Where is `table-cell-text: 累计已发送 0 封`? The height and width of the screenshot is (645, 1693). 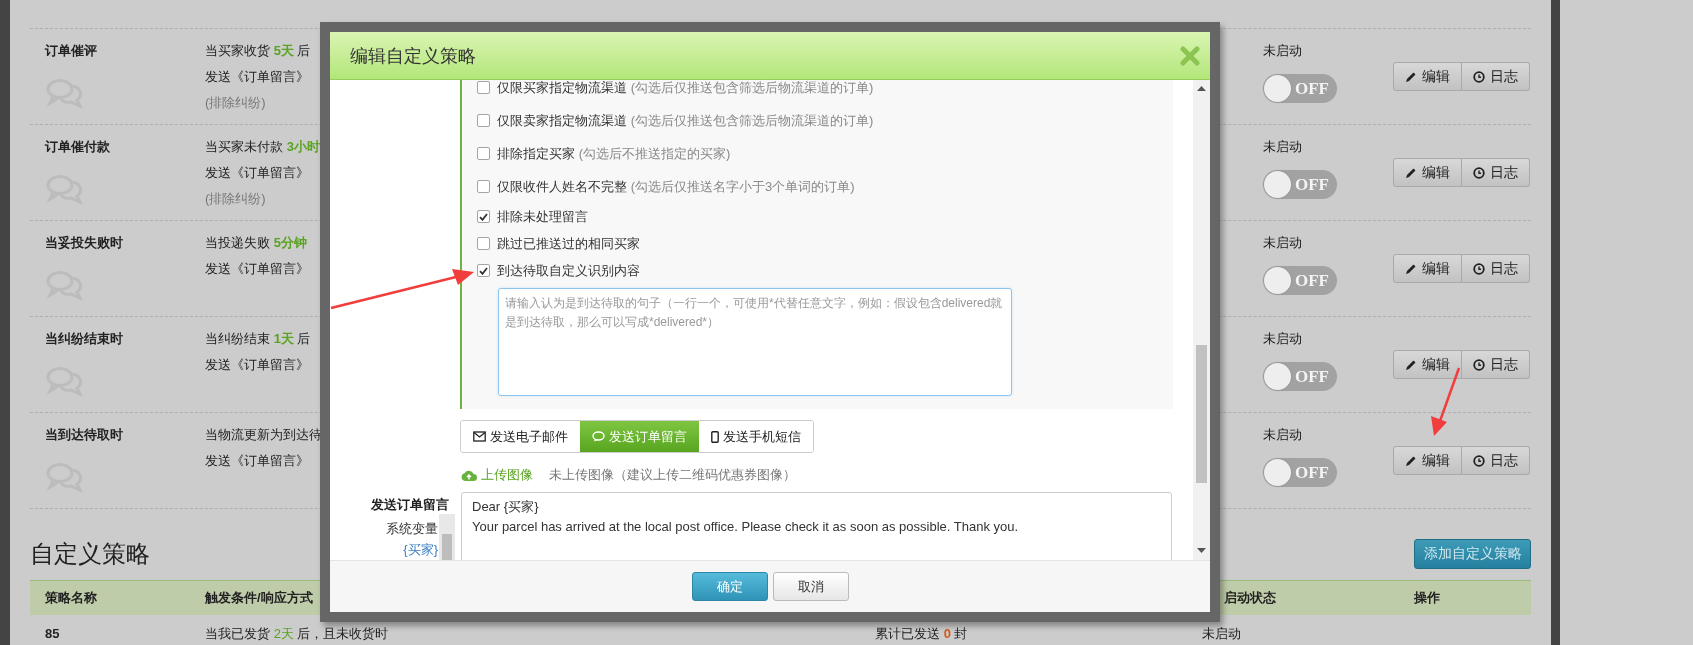 table-cell-text: 累计已发送 0 封 is located at coordinates (921, 634).